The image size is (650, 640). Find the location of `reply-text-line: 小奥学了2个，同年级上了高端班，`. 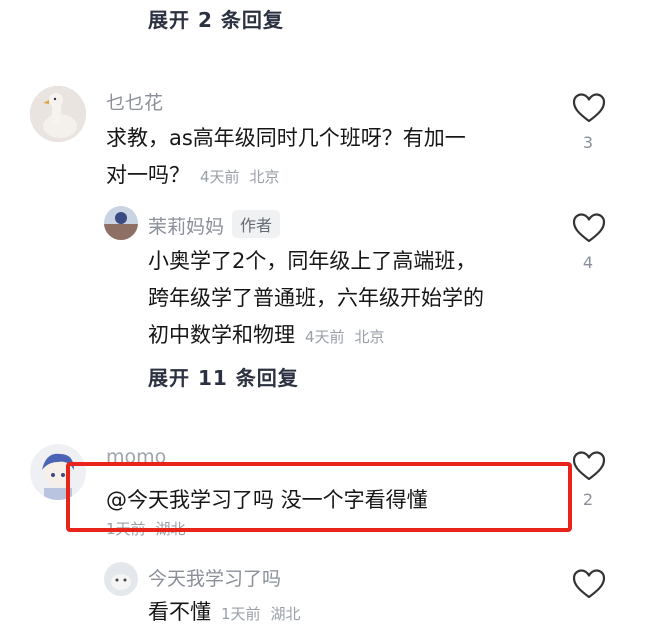

reply-text-line: 小奥学了2个，同年级上了高端班， is located at coordinates (312, 261).